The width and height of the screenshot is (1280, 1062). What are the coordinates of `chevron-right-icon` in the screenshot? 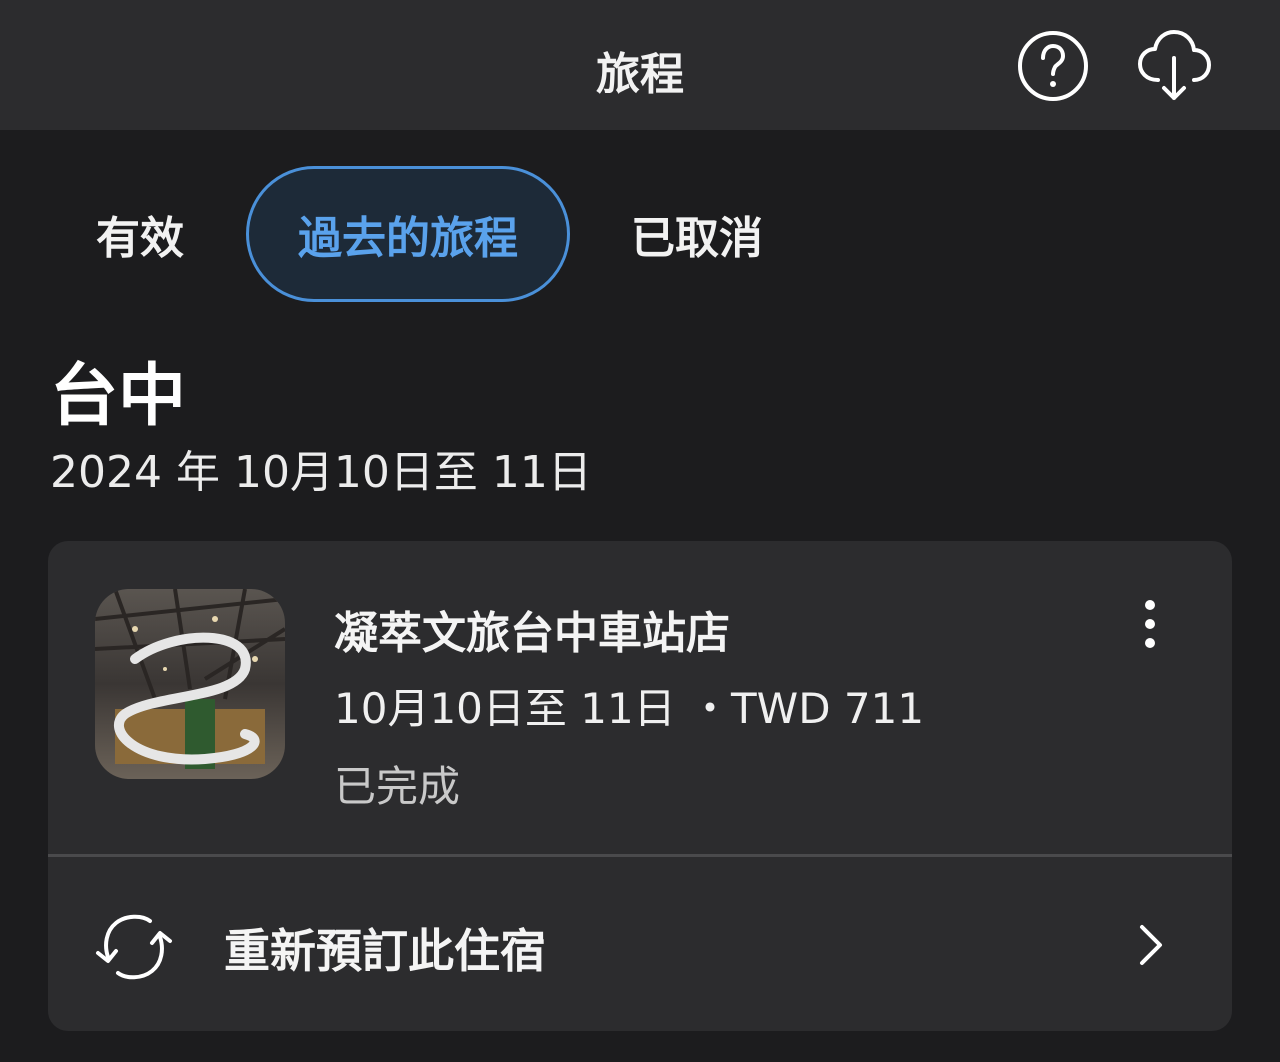 It's located at (1151, 945).